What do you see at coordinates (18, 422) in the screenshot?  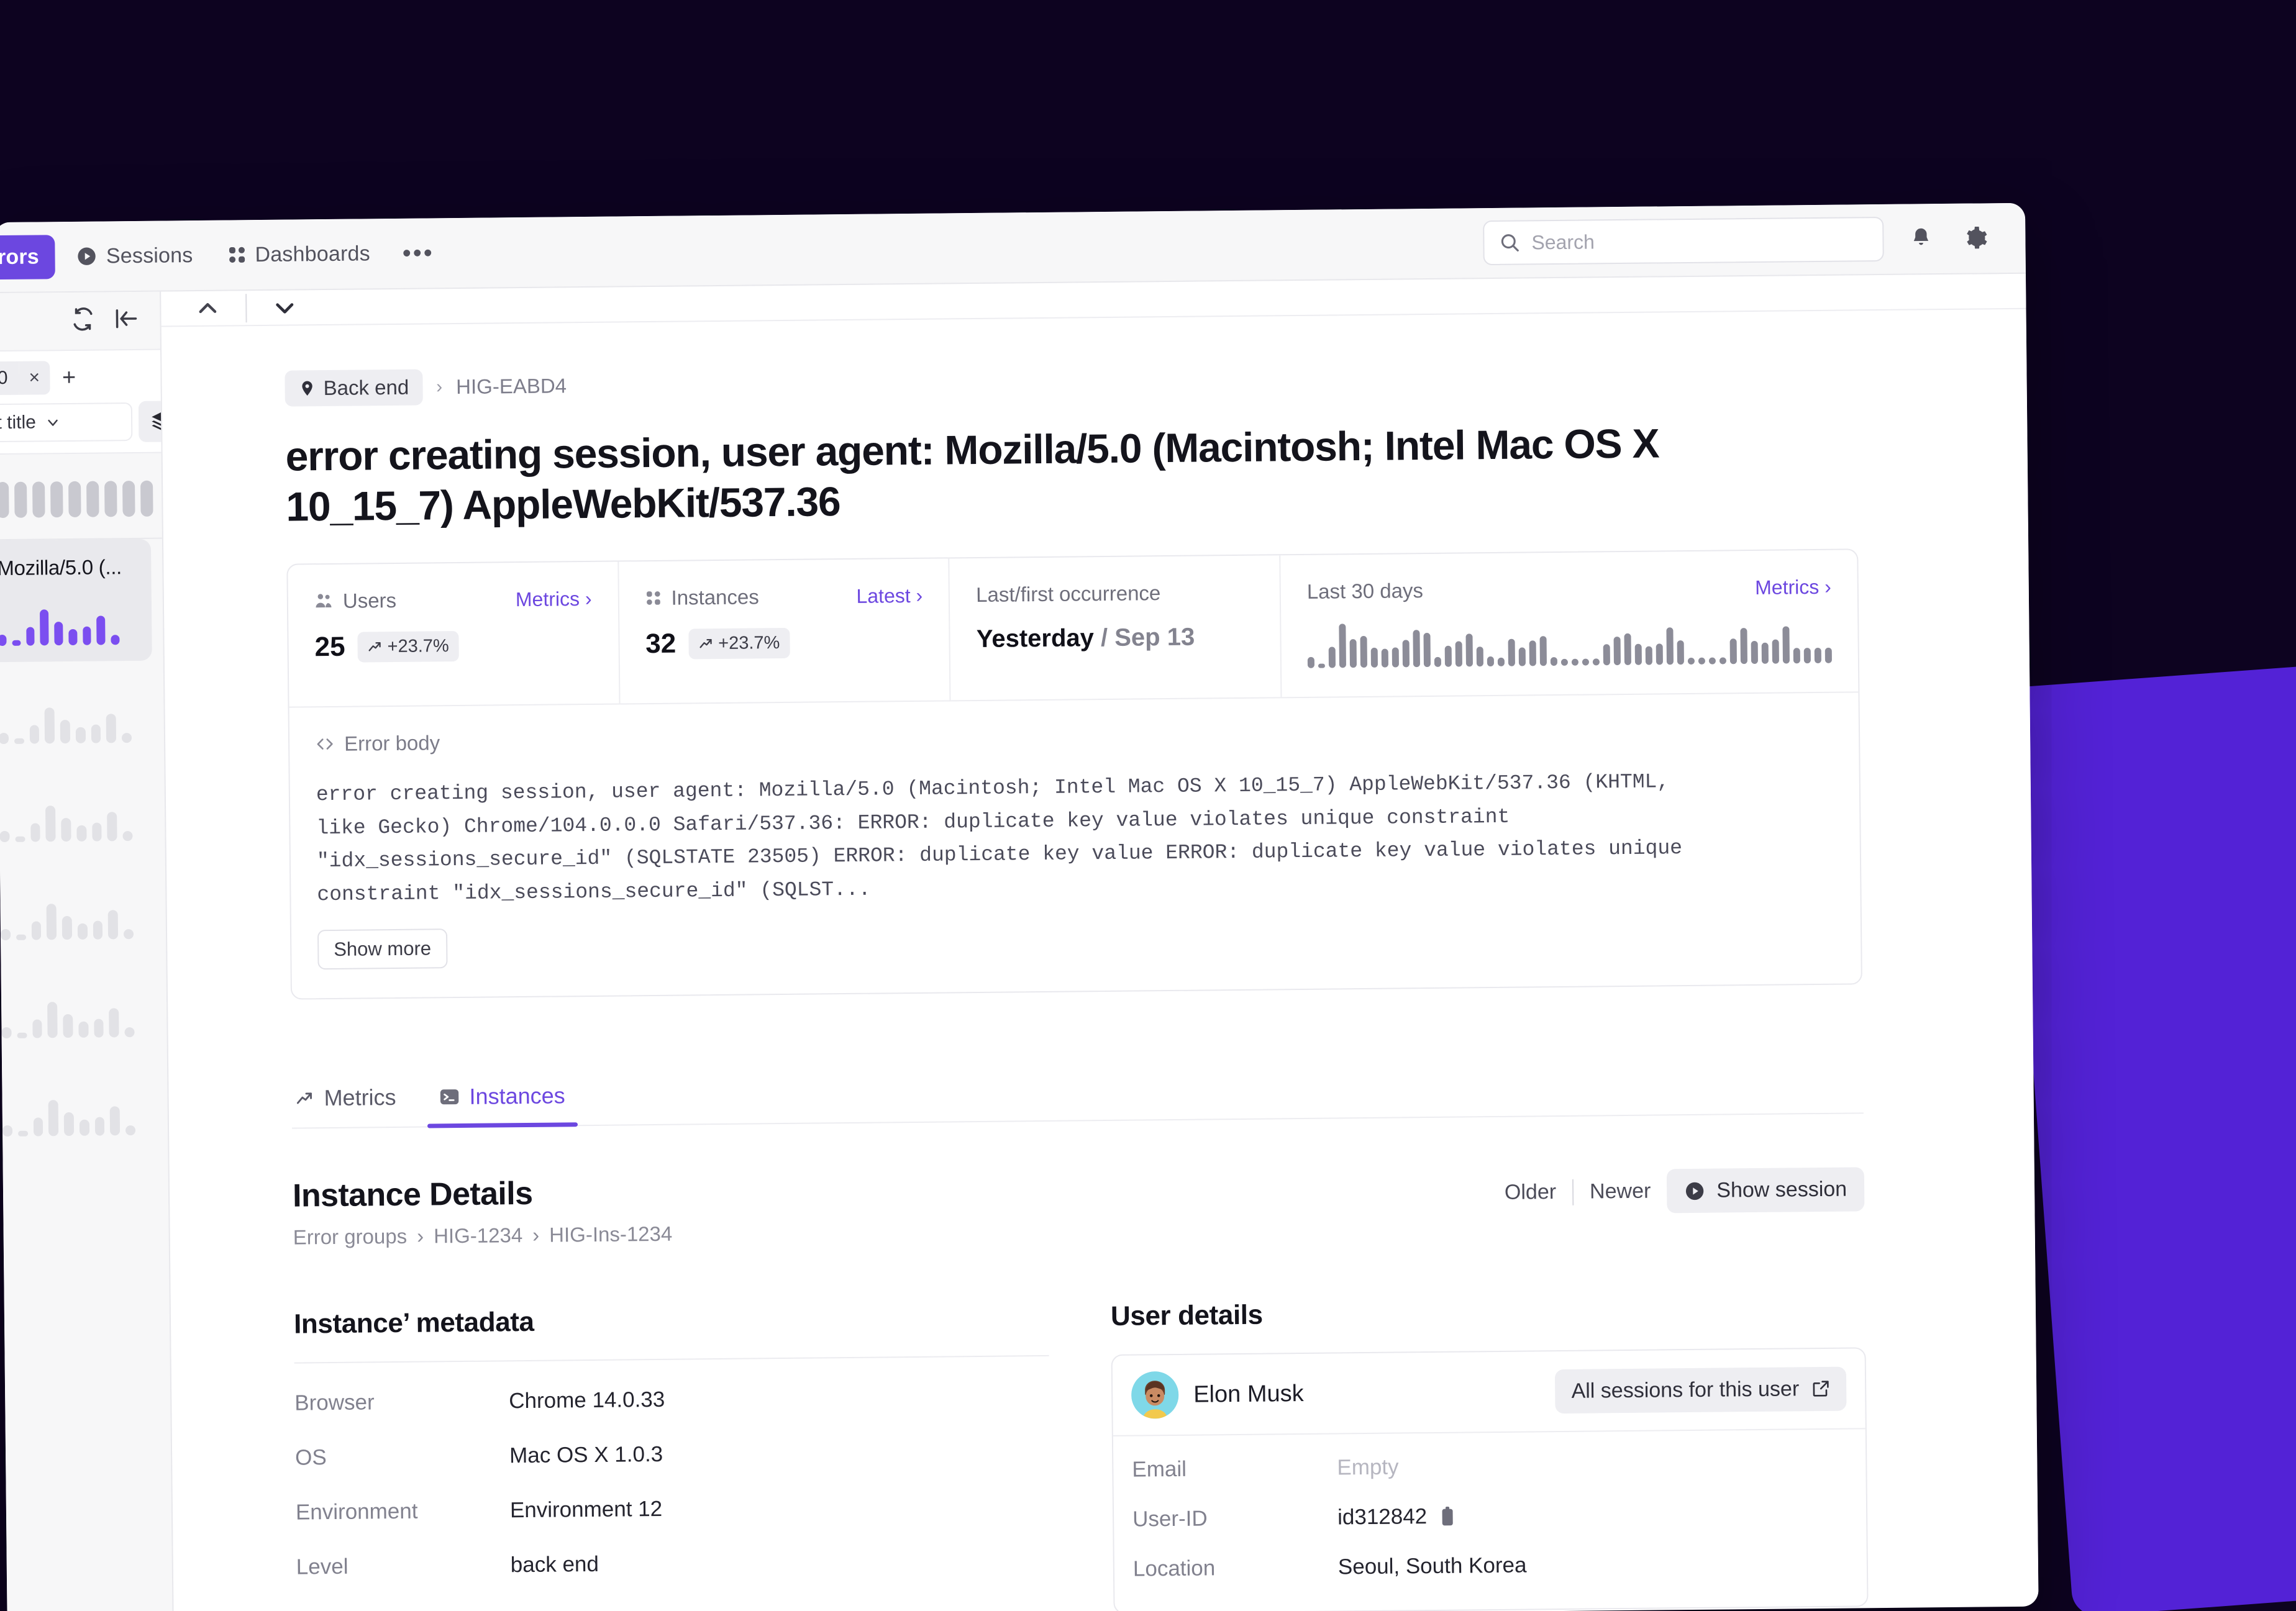 I see `sort-select-label: ent title` at bounding box center [18, 422].